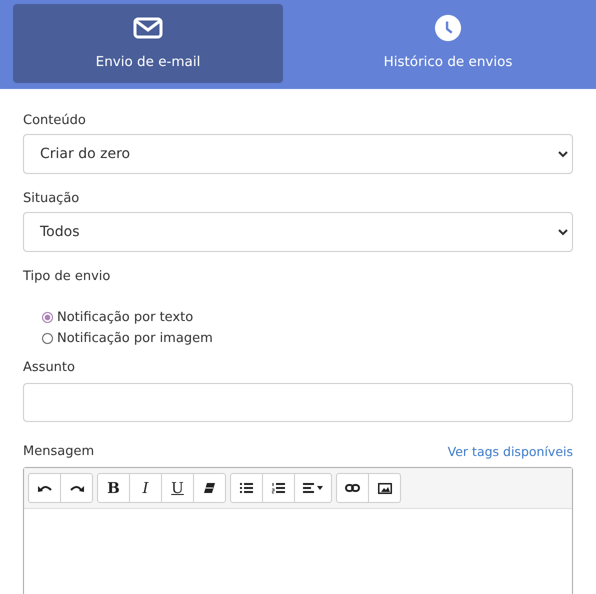 This screenshot has height=594, width=596. I want to click on clear-format-button, so click(209, 488).